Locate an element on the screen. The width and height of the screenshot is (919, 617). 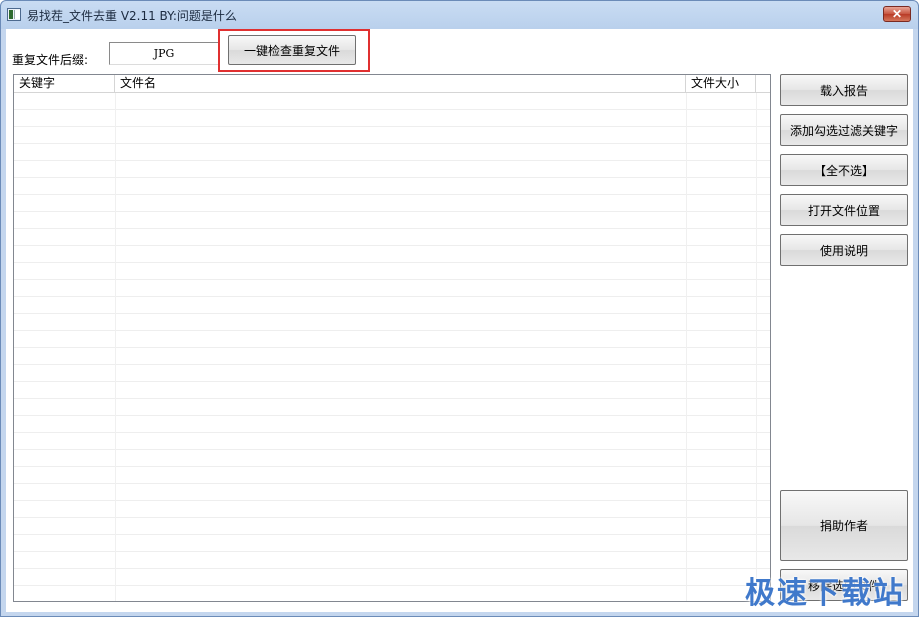
column-keyword: 关键字 is located at coordinates (64, 83).